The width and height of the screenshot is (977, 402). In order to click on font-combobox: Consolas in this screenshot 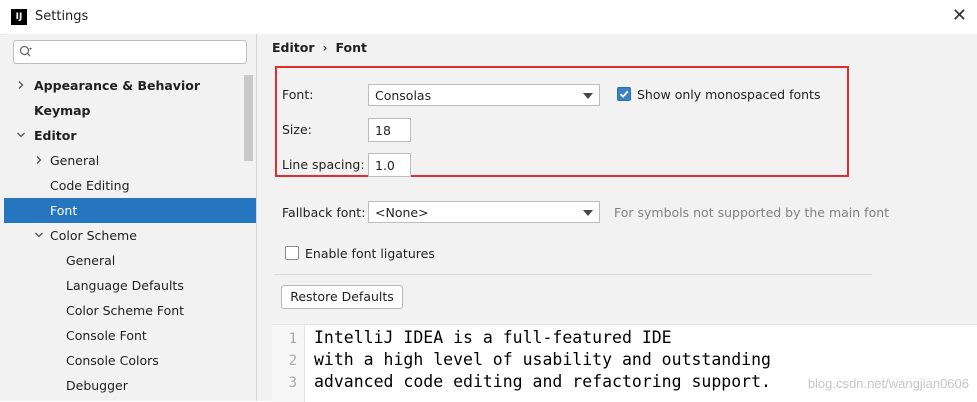, I will do `click(484, 95)`.